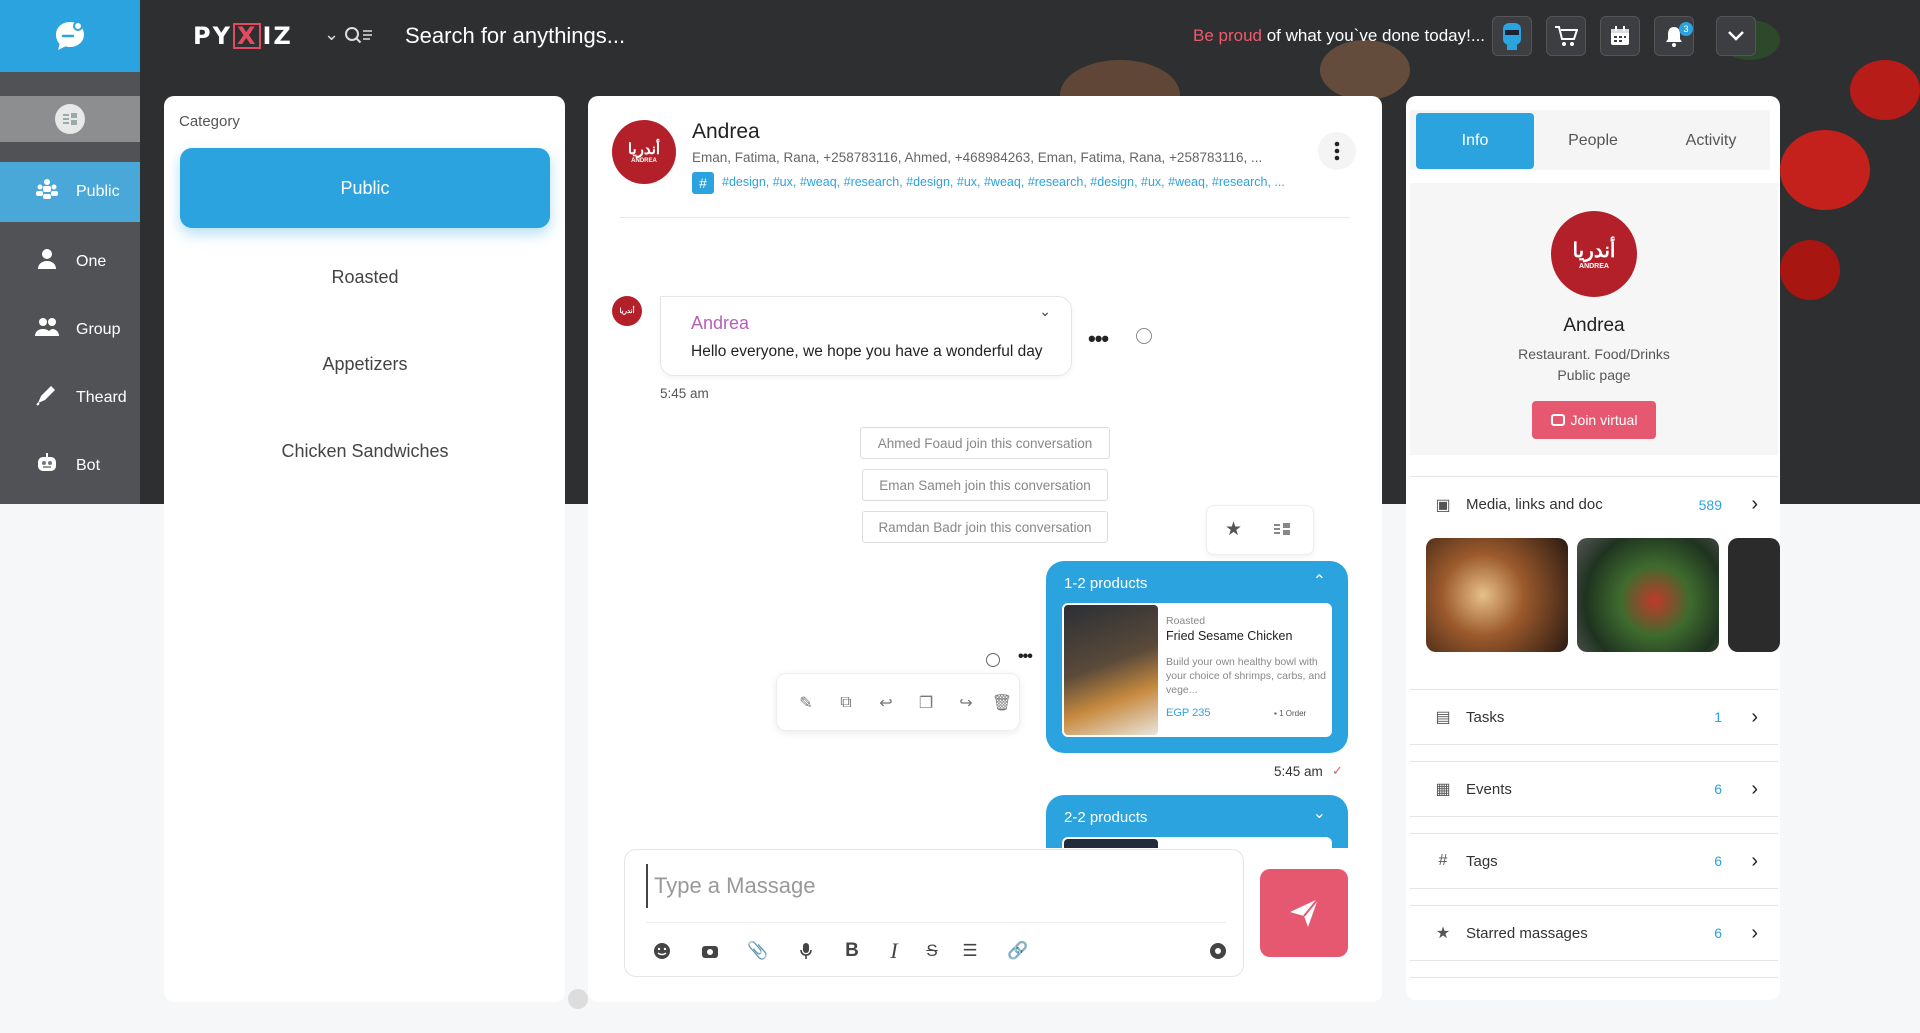 The image size is (1920, 1033). I want to click on sidebar-item-theard: Theard, so click(70, 398).